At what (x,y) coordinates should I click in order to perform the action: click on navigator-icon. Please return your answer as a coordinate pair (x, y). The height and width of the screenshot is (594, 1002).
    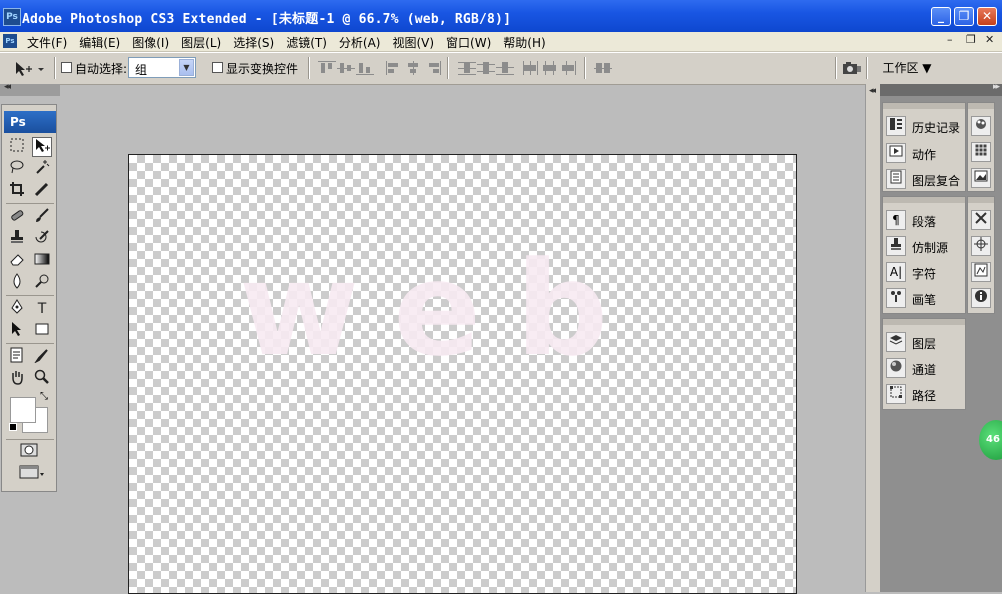
    Looking at the image, I should click on (981, 246).